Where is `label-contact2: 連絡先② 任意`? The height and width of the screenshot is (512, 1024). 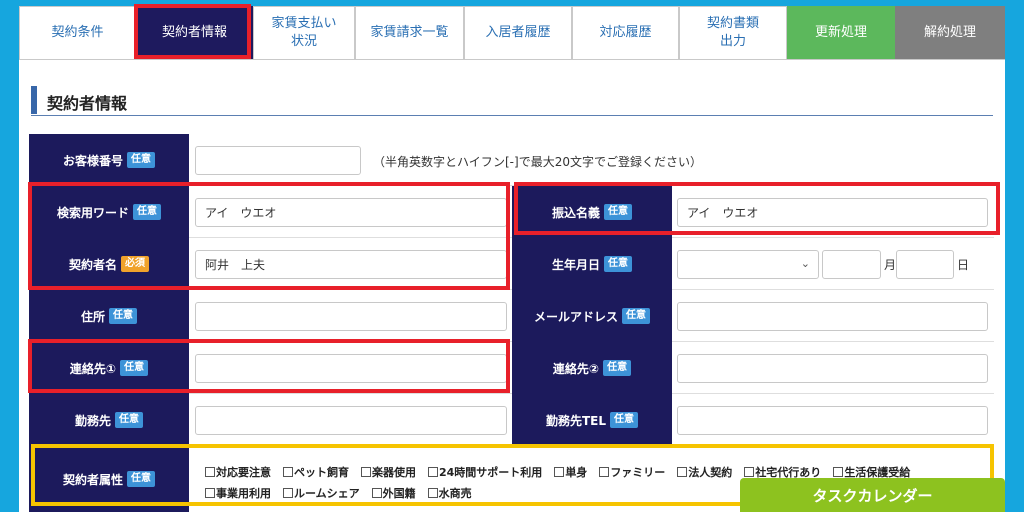 label-contact2: 連絡先② 任意 is located at coordinates (592, 368).